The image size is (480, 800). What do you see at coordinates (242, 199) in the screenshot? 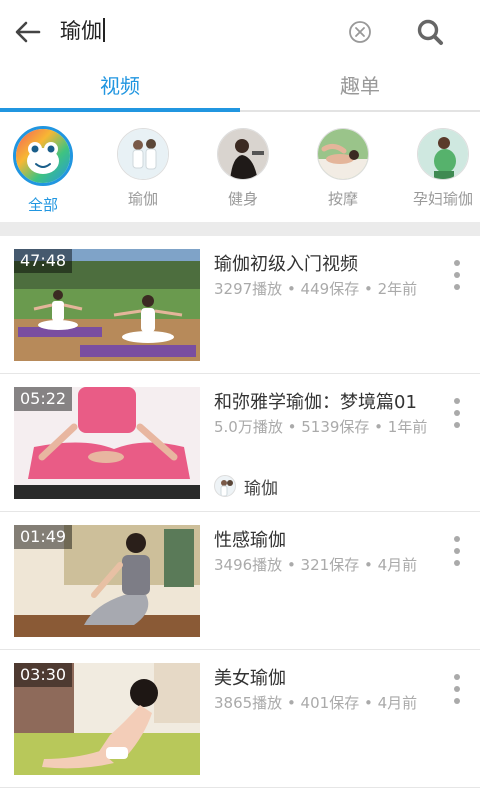
I see `category-label: 健身` at bounding box center [242, 199].